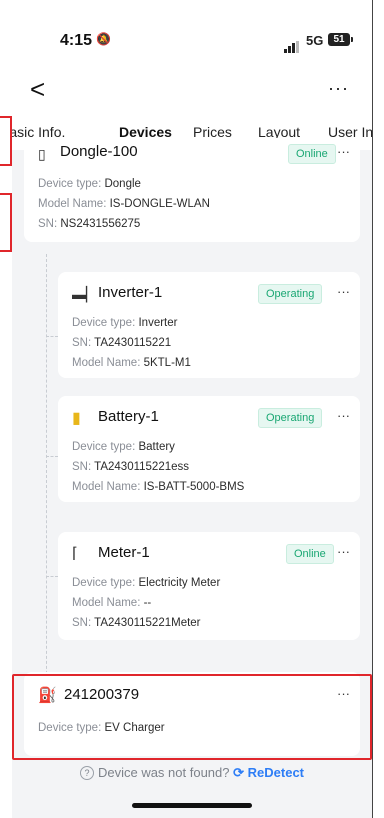  Describe the element at coordinates (131, 467) in the screenshot. I see `sn-field: SN: TA2430115221ess` at that location.